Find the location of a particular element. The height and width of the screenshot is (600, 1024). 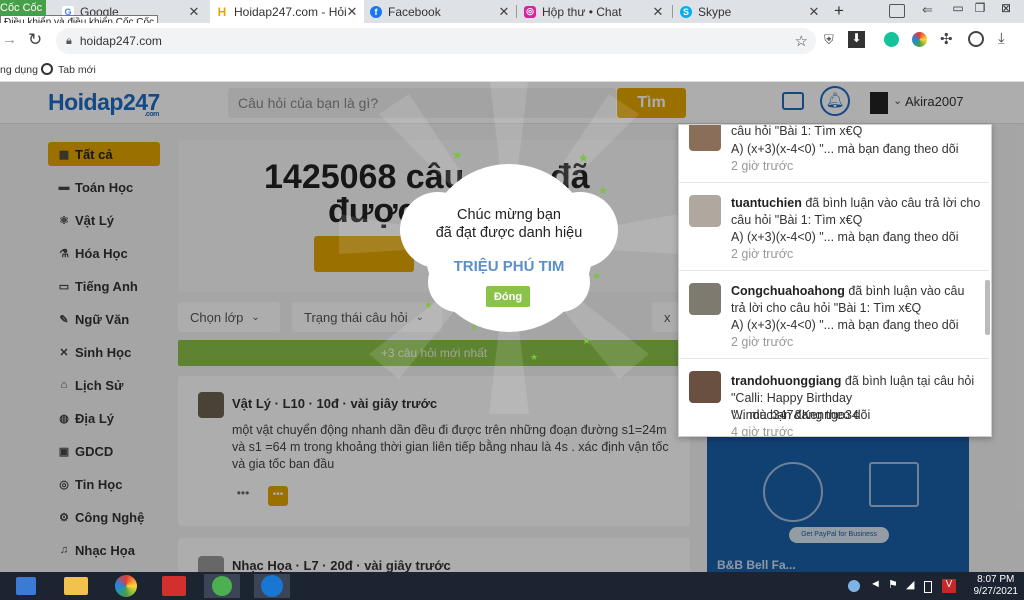

shield-extension-icon: ⛨ is located at coordinates (829, 40).